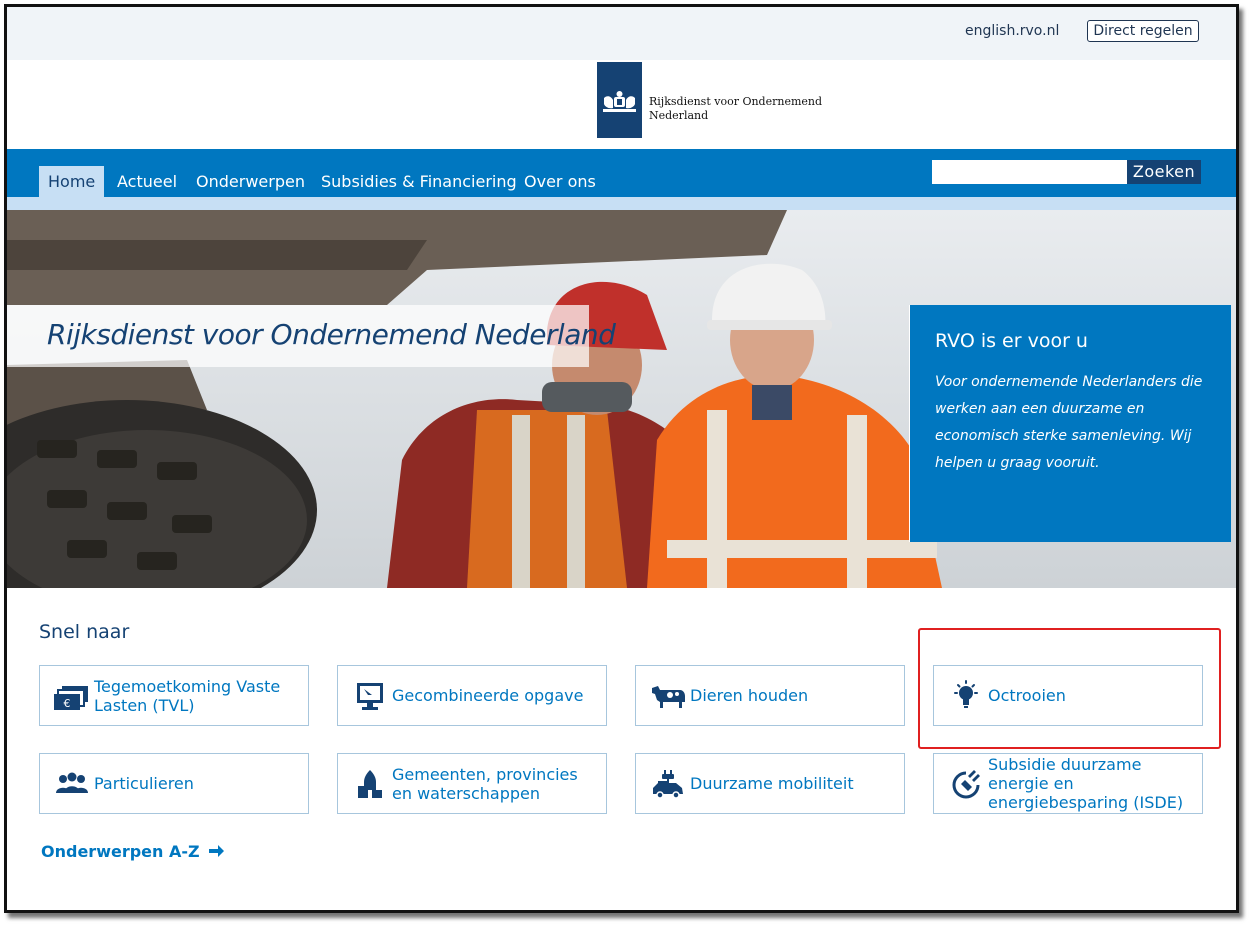 This screenshot has height=929, width=1256. Describe the element at coordinates (370, 696) in the screenshot. I see `monitor-icon` at that location.